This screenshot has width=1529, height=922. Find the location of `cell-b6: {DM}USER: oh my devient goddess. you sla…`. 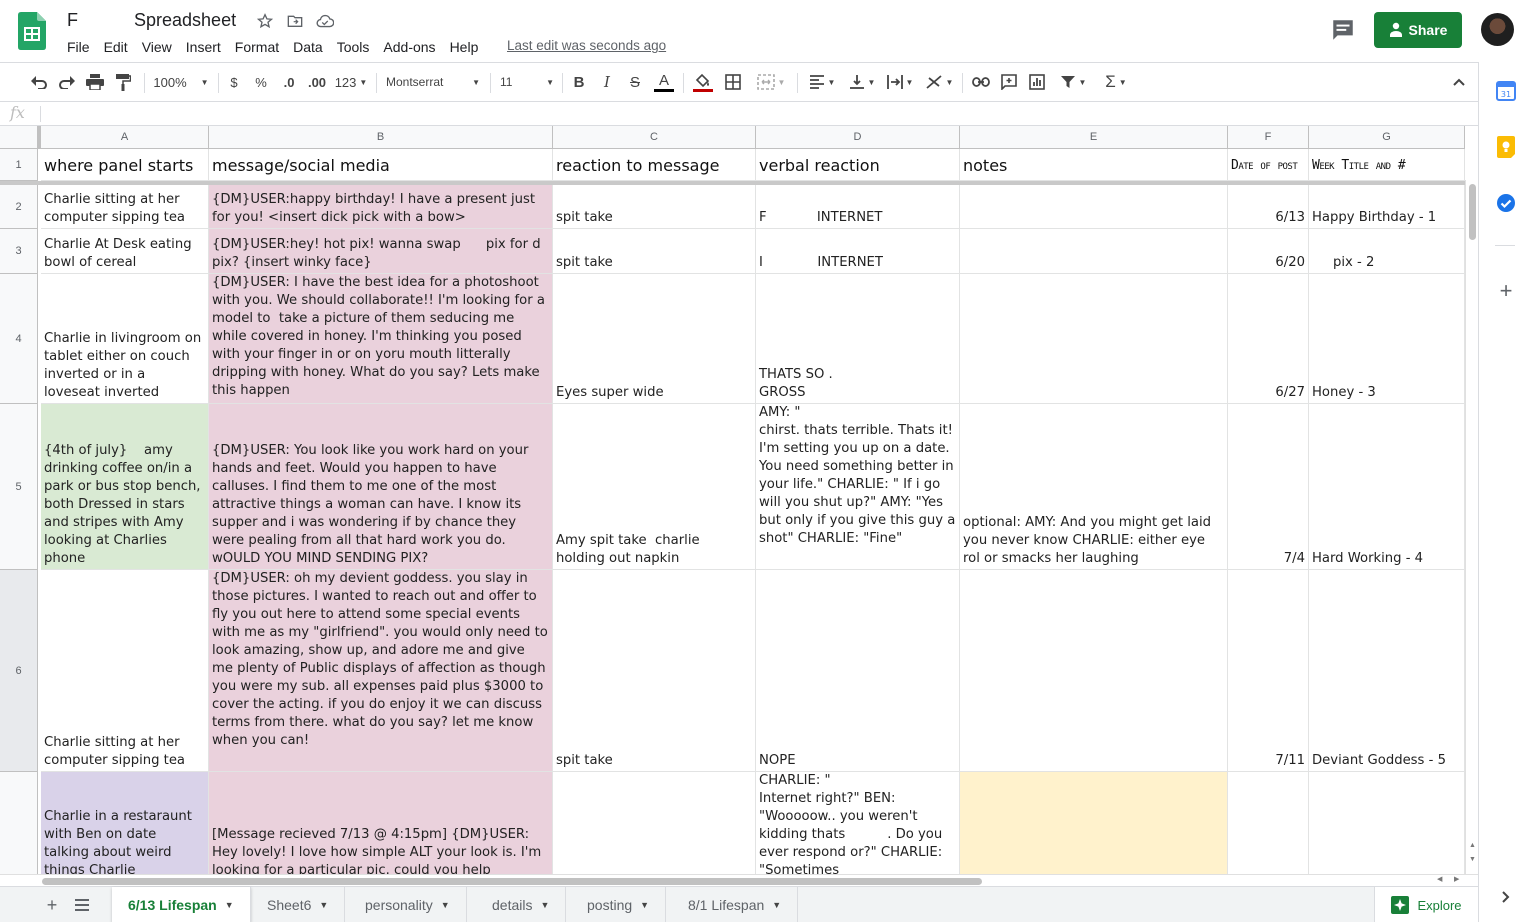

cell-b6: {DM}USER: oh my devient goddess. you sla… is located at coordinates (381, 671).